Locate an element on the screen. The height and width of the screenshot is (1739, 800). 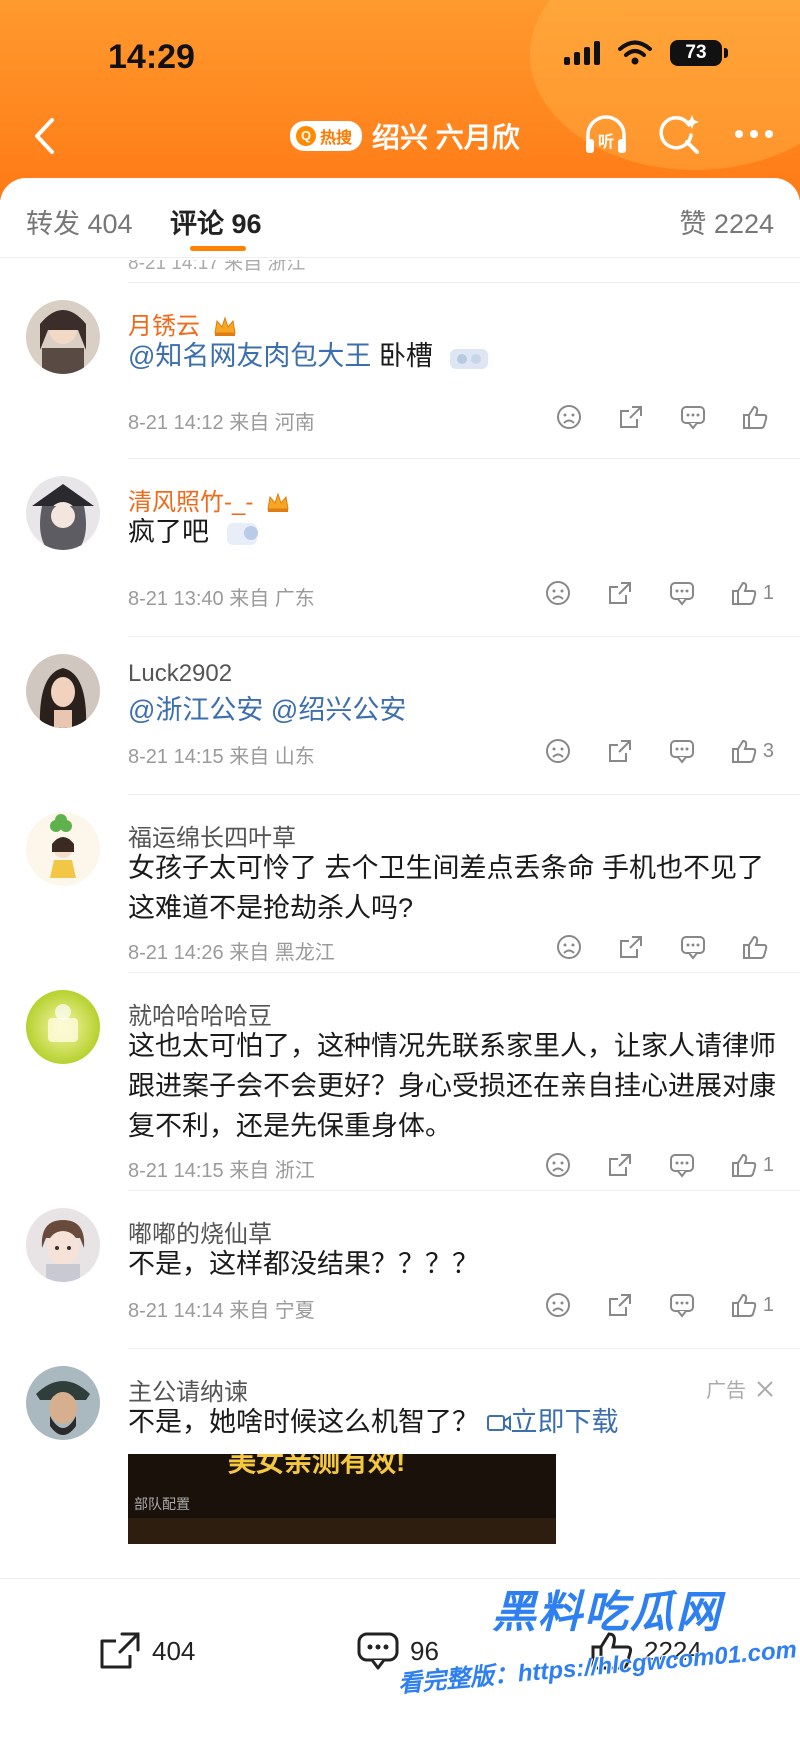
comment-text: 女孩子太可怜了 去个卫生间差点丢条命 手机也不见了 这难道不是抢劫杀人吗? is located at coordinates (453, 888).